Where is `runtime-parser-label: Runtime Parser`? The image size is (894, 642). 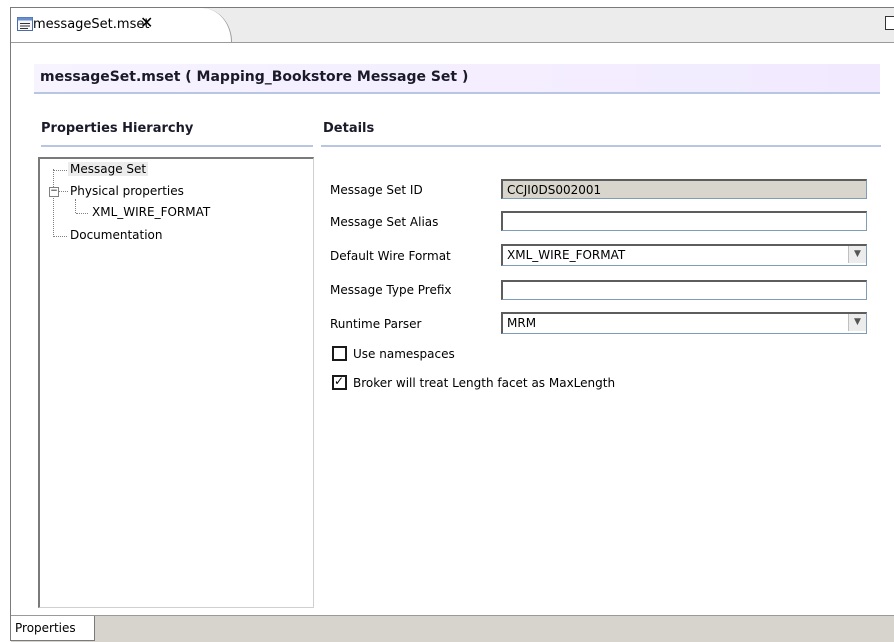 runtime-parser-label: Runtime Parser is located at coordinates (376, 324).